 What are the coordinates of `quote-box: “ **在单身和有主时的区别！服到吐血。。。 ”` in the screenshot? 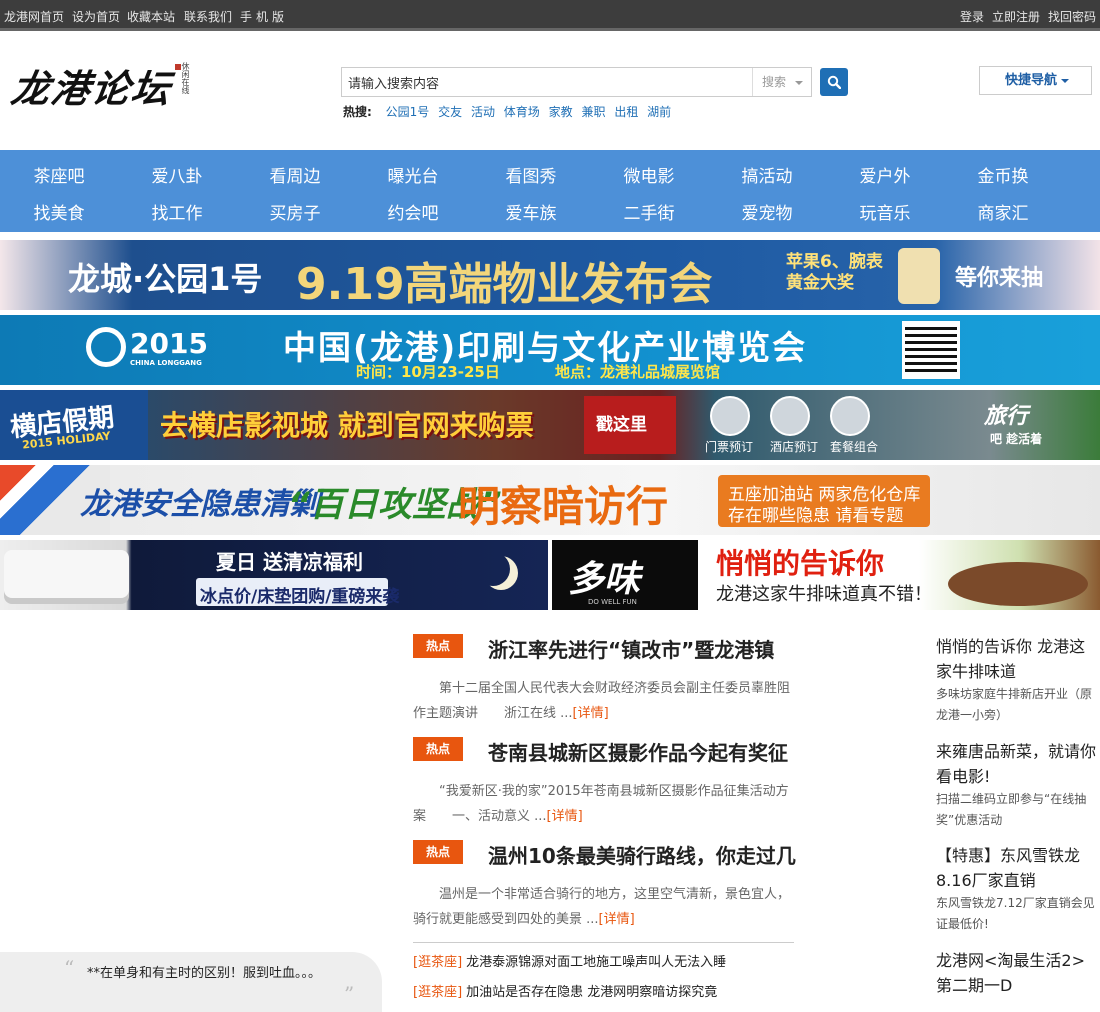 It's located at (191, 982).